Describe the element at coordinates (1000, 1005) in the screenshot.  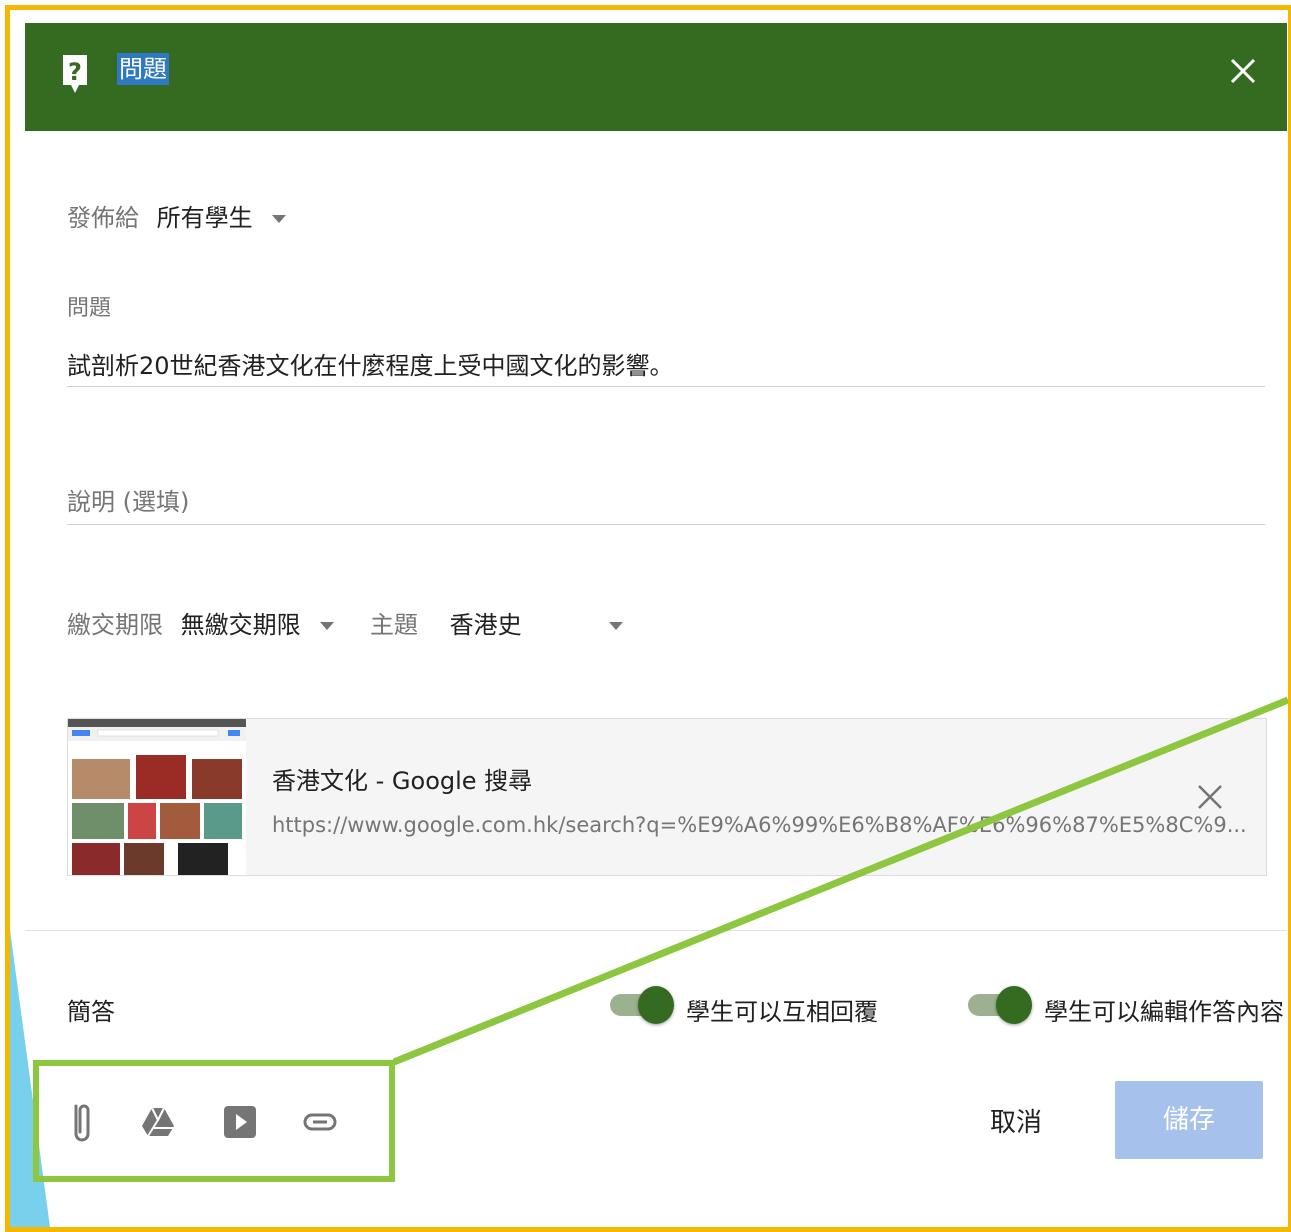
I see `edit-toggle` at that location.